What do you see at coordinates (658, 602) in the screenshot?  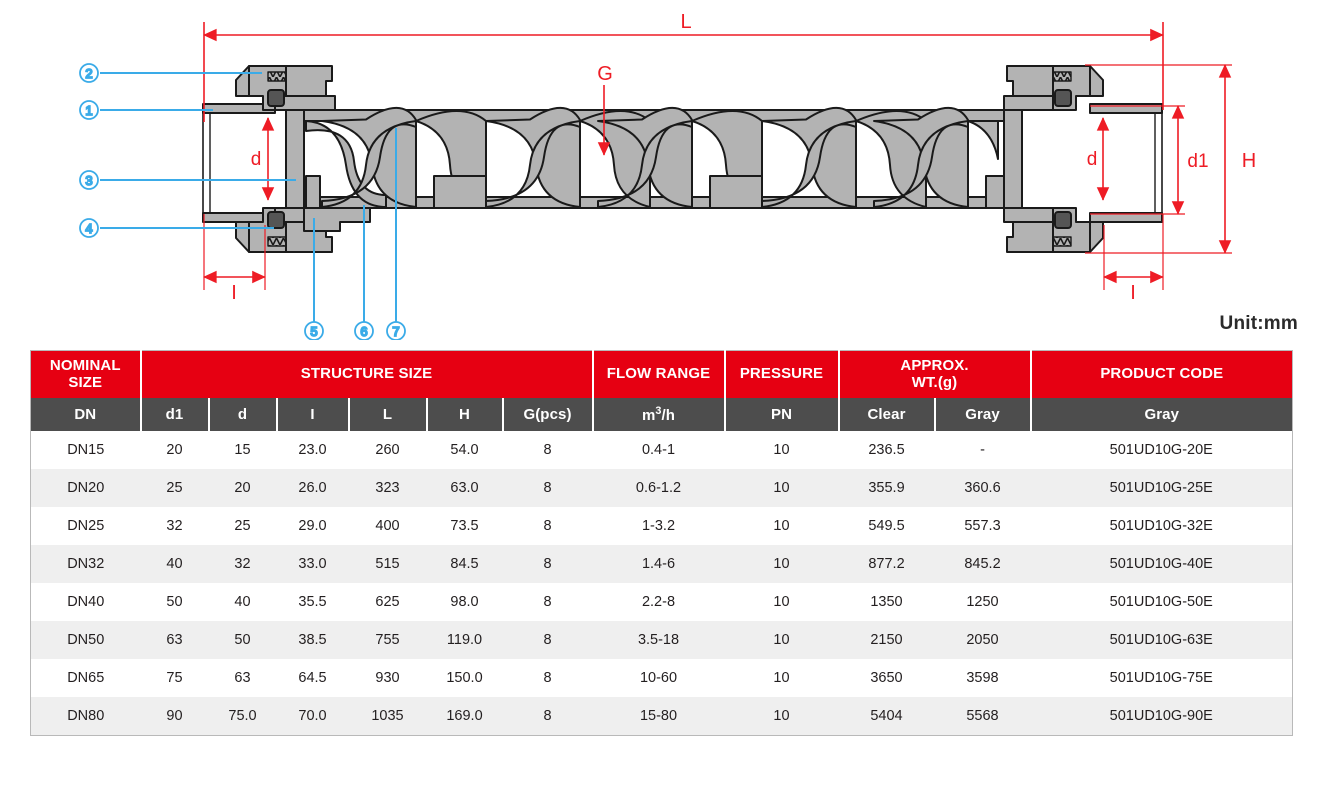 I see `cell-flow-range: 2.2-8` at bounding box center [658, 602].